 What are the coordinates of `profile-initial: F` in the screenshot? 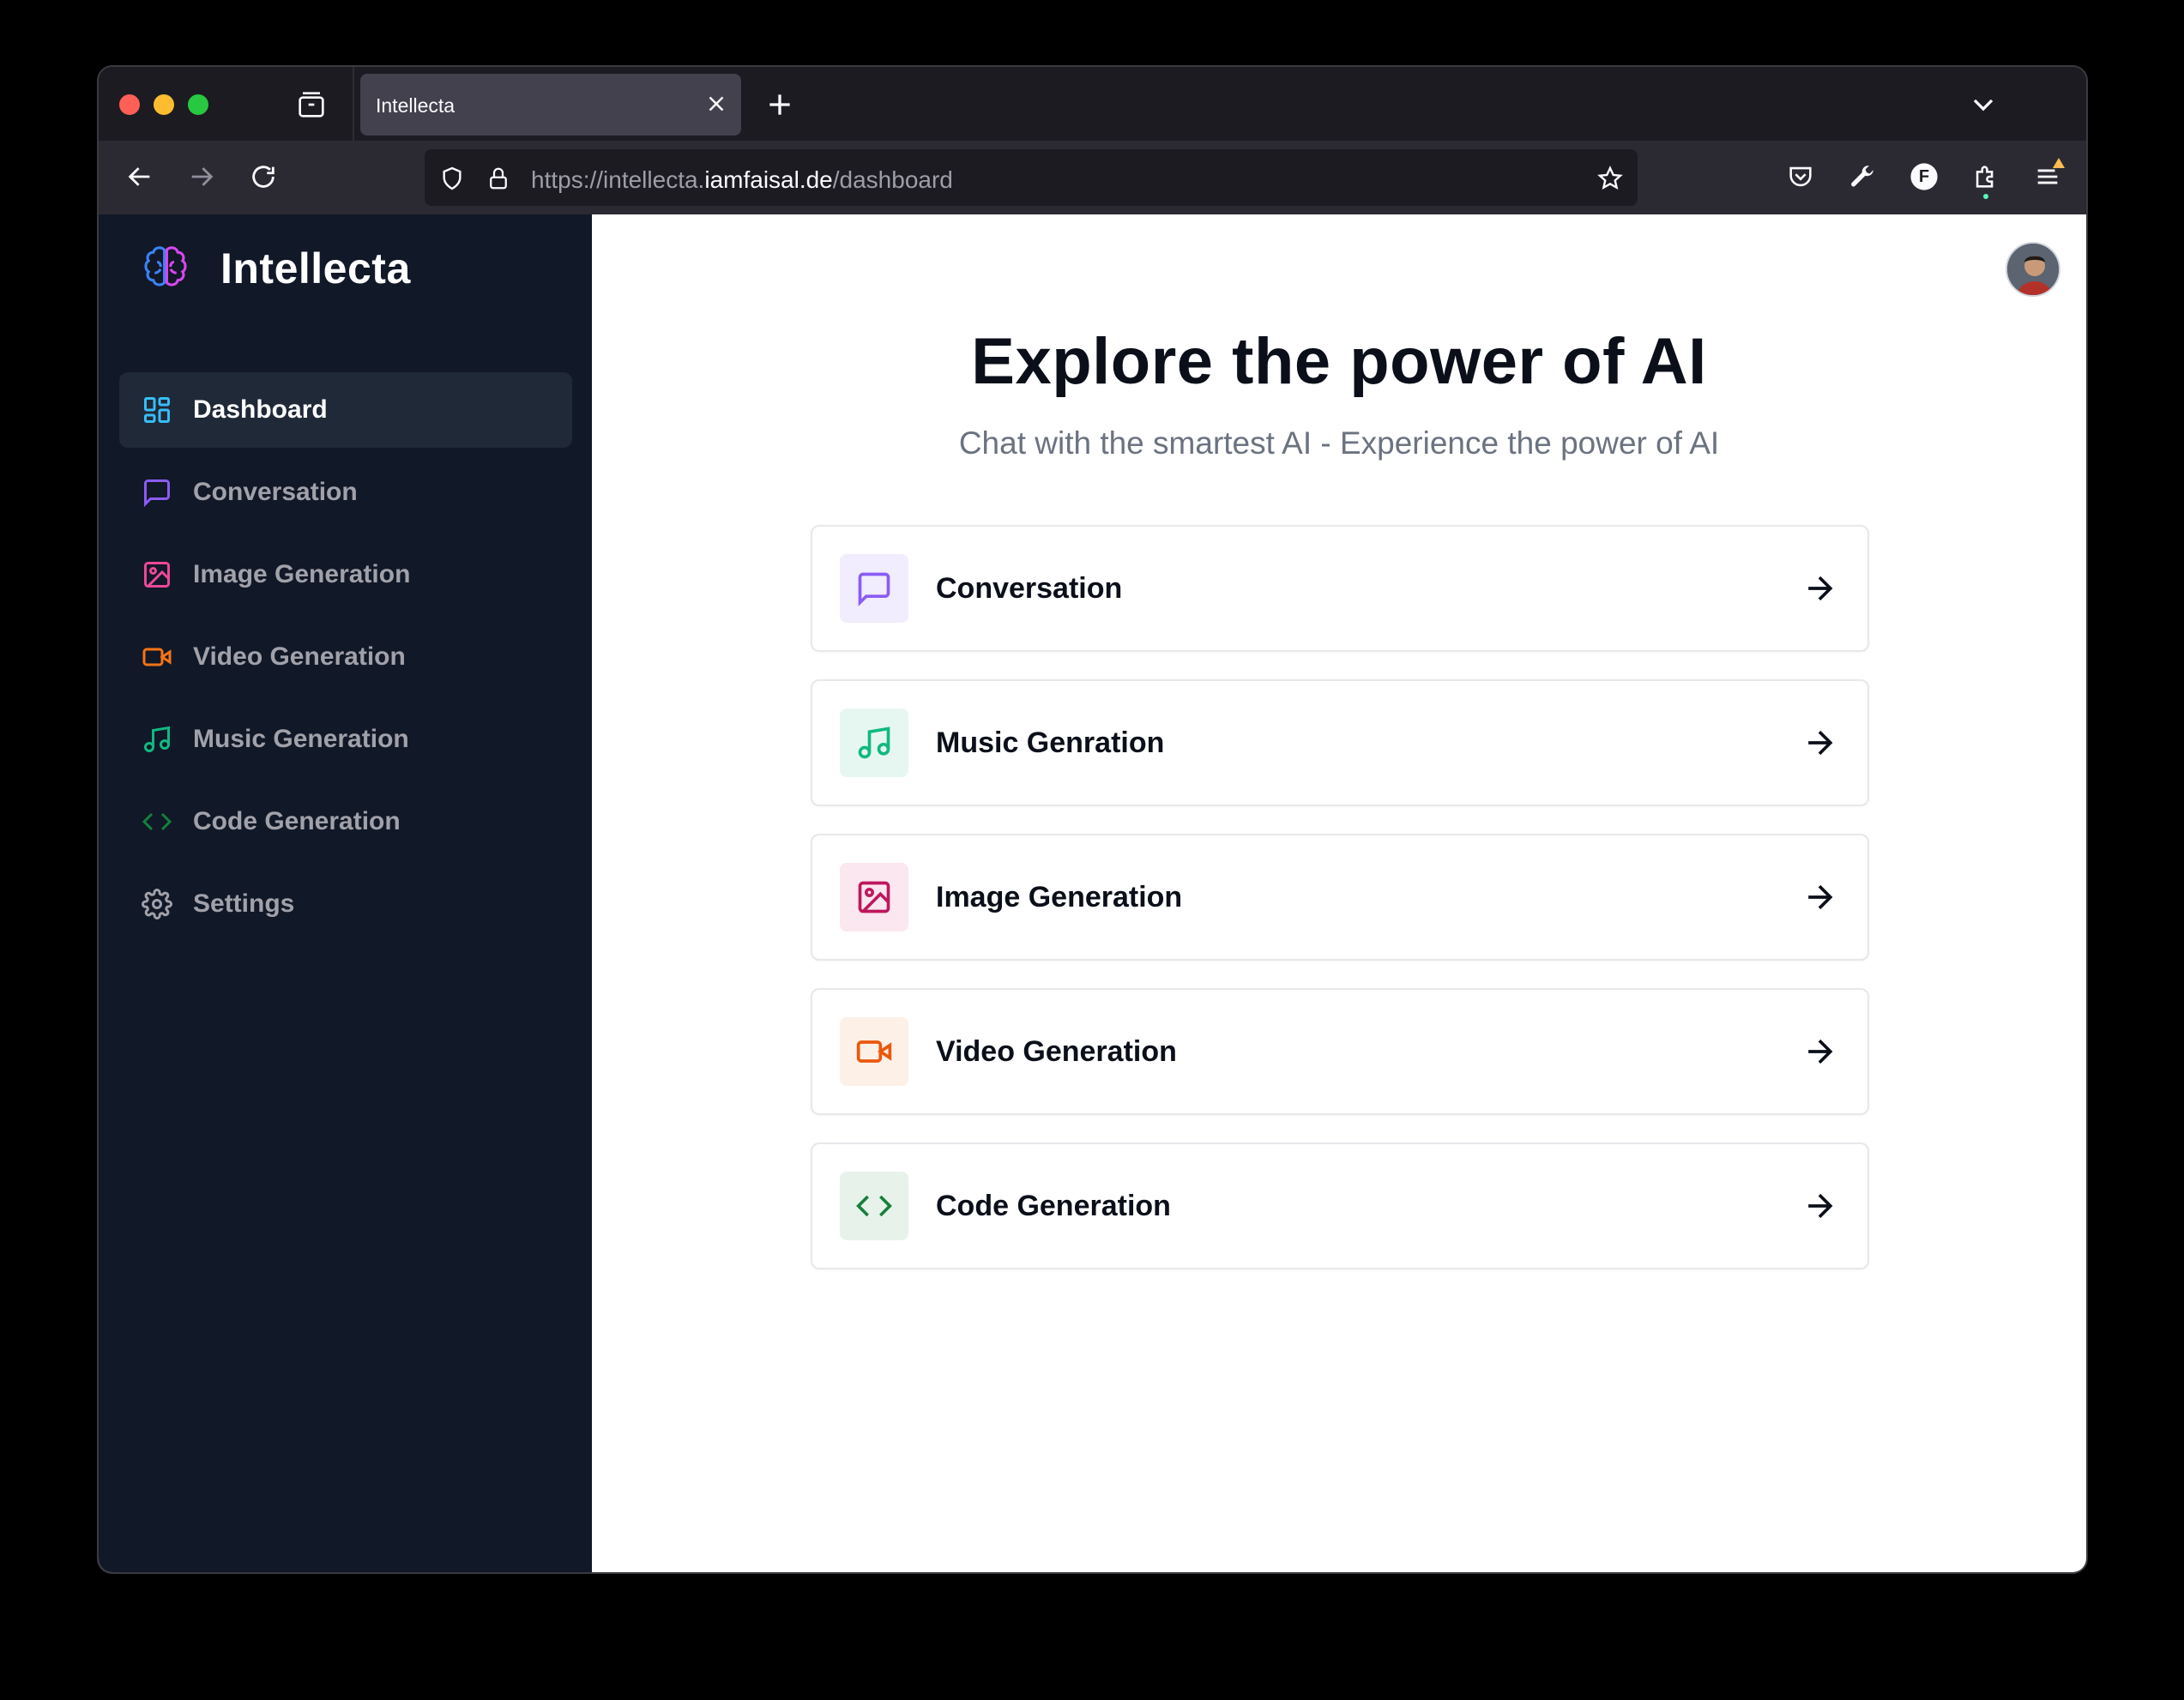 It's located at (1924, 176).